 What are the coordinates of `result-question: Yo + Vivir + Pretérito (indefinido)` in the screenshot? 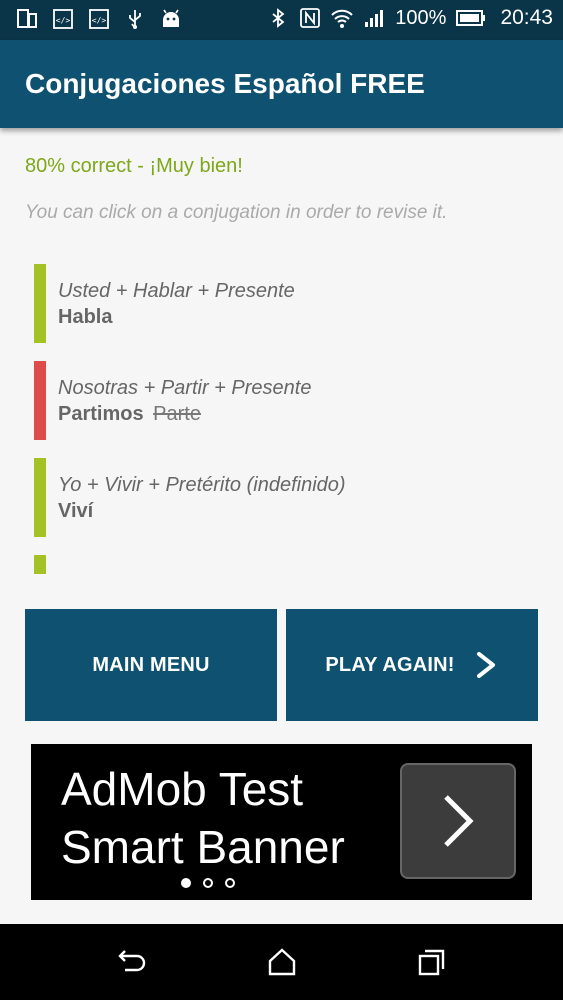 It's located at (202, 485).